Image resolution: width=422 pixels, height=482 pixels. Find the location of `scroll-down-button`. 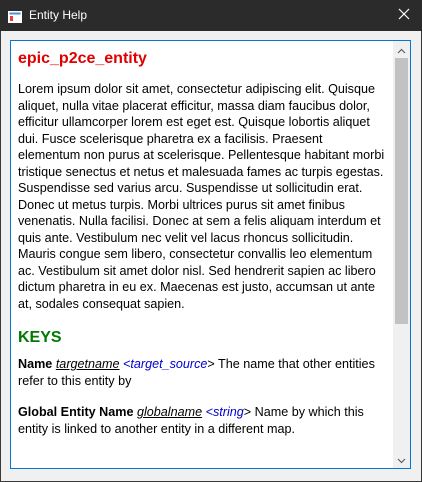

scroll-down-button is located at coordinates (401, 459).